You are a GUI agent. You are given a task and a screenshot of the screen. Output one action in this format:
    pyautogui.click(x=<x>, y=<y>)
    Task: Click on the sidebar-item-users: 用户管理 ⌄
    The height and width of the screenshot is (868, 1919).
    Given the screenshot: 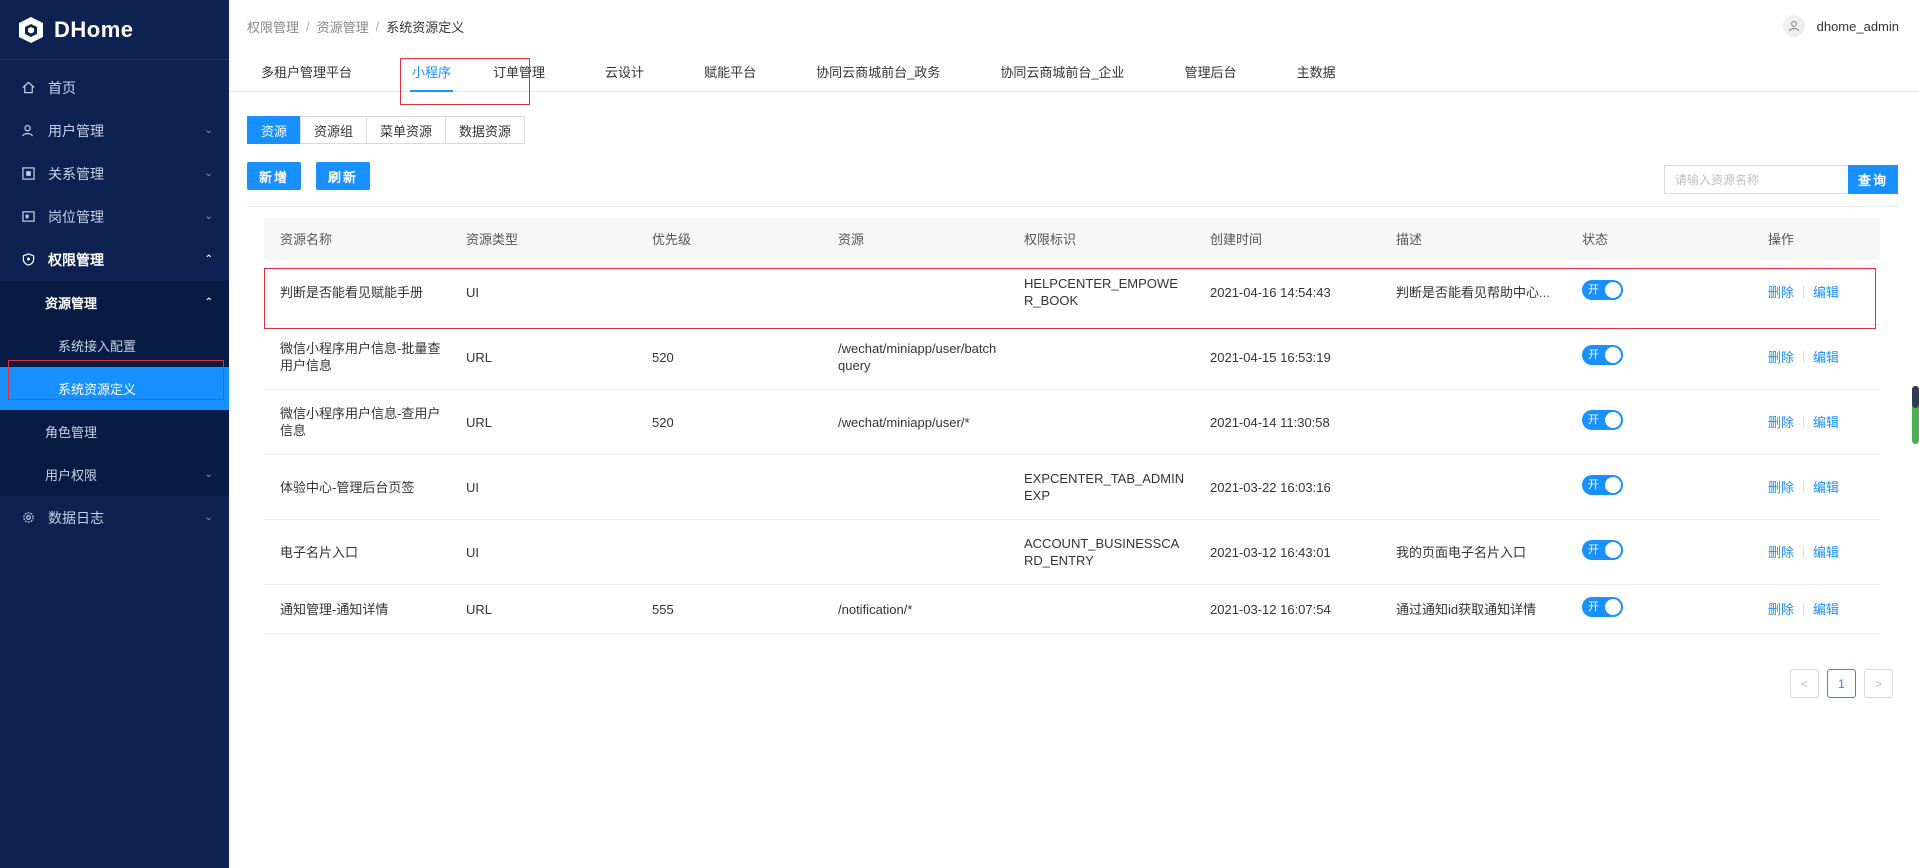 What is the action you would take?
    pyautogui.click(x=114, y=130)
    